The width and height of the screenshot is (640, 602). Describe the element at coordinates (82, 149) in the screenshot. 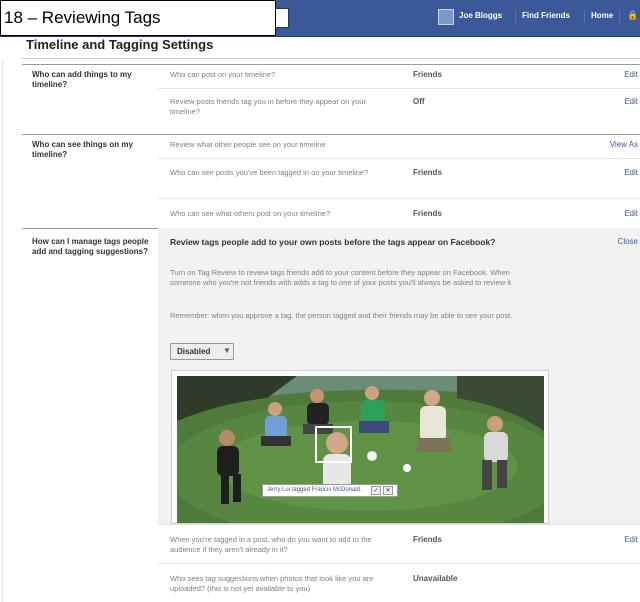

I see `section-label-see-things: Who can see things on my timeline?` at that location.